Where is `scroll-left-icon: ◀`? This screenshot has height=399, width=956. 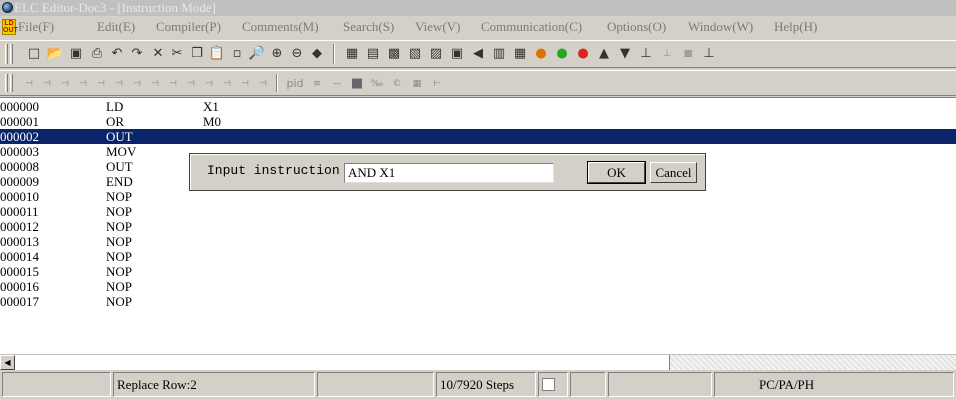 scroll-left-icon: ◀ is located at coordinates (7, 362).